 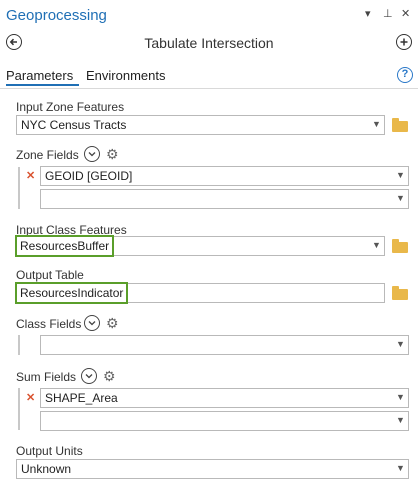 I want to click on output-units-value: Unknown, so click(x=46, y=469).